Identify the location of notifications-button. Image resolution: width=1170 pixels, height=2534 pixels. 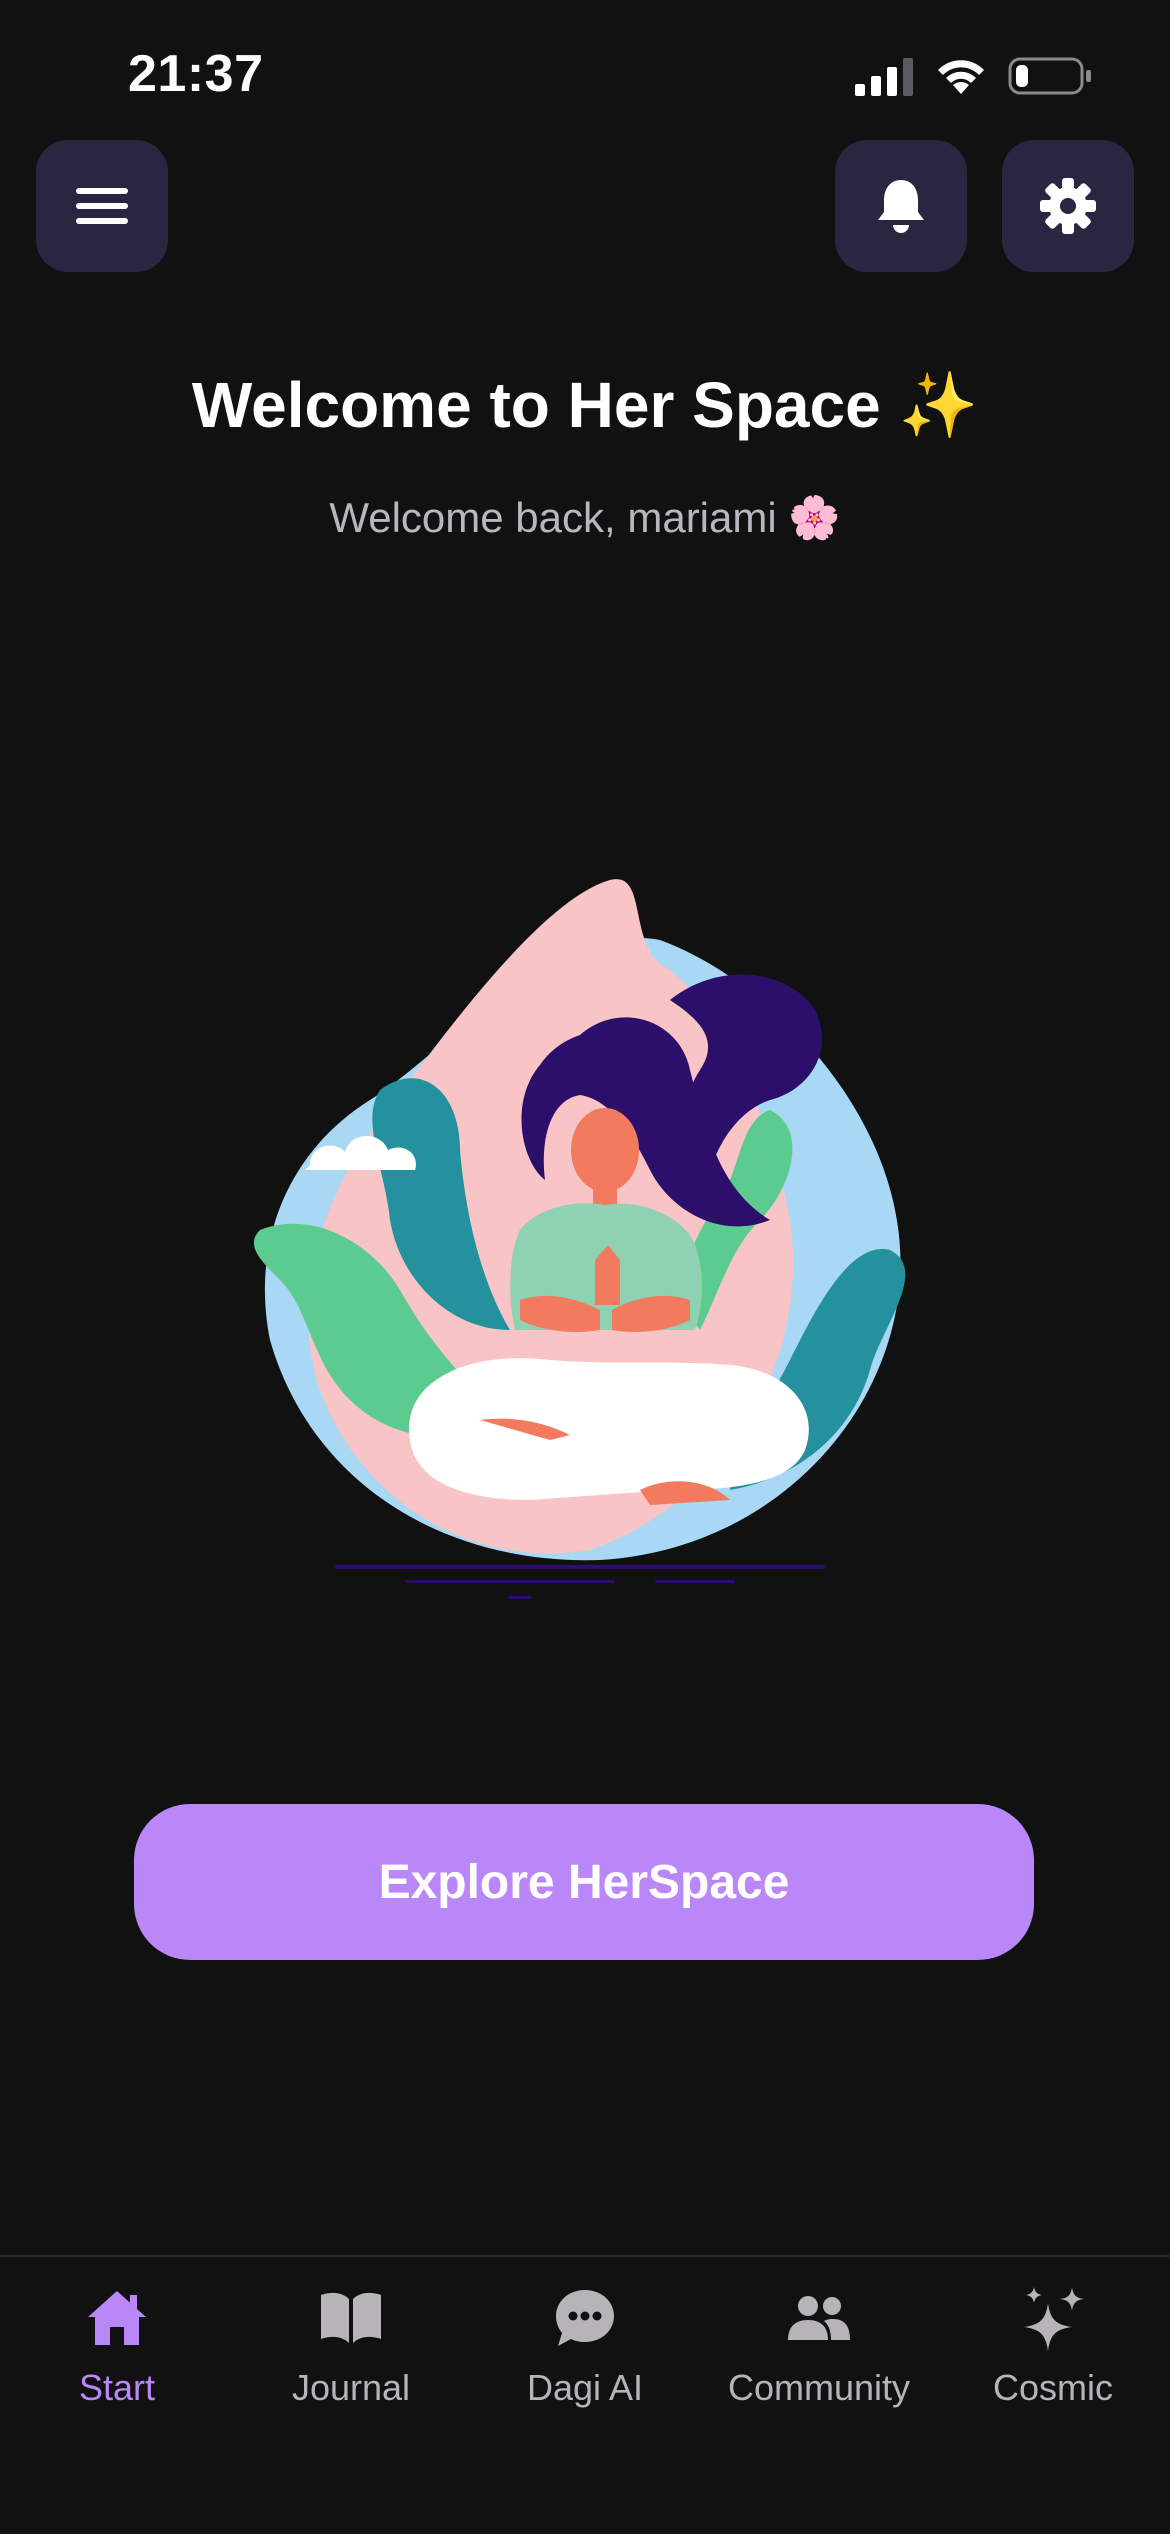
(901, 206).